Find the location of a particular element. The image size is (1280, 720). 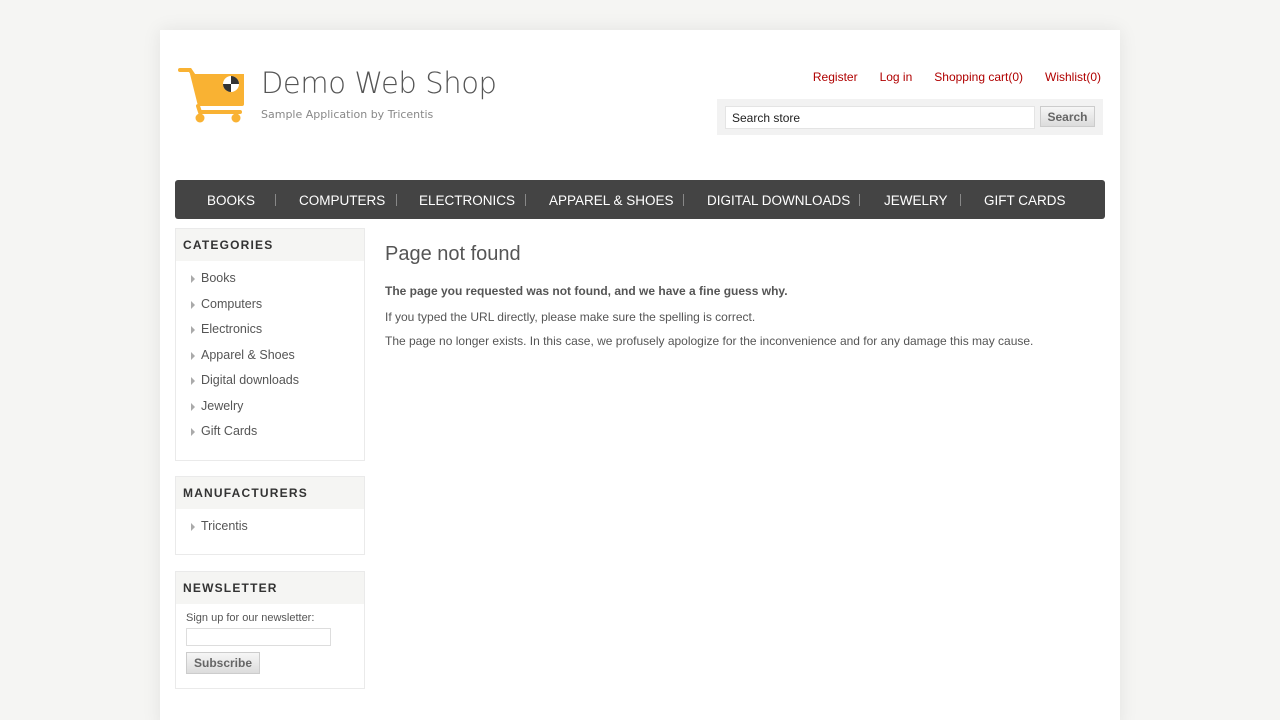

manufacturers-title: MANUFACTURERS is located at coordinates (270, 493).